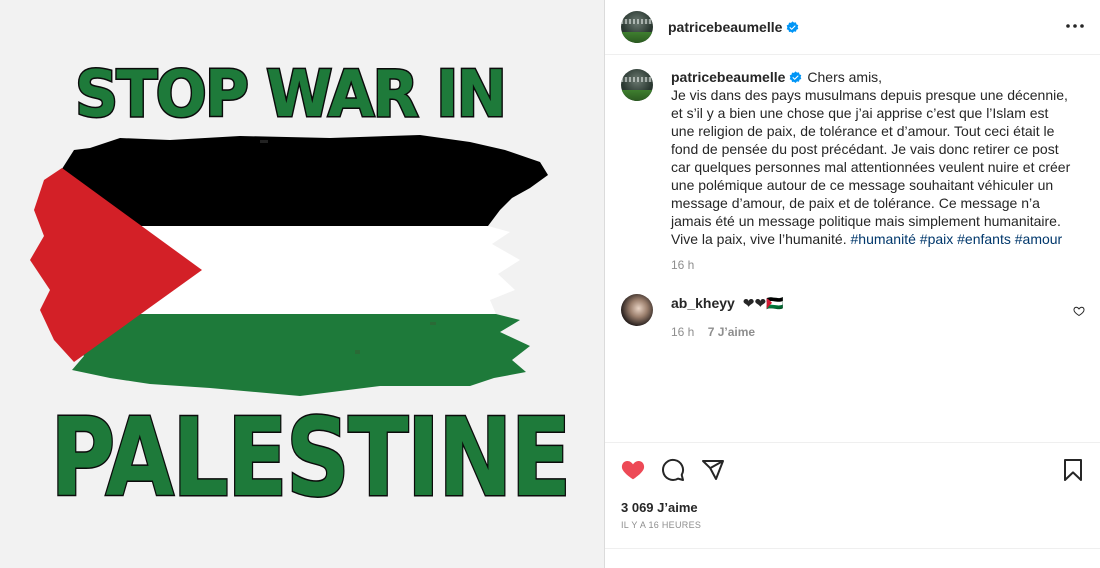 This screenshot has height=568, width=1100. What do you see at coordinates (713, 472) in the screenshot?
I see `share-icon` at bounding box center [713, 472].